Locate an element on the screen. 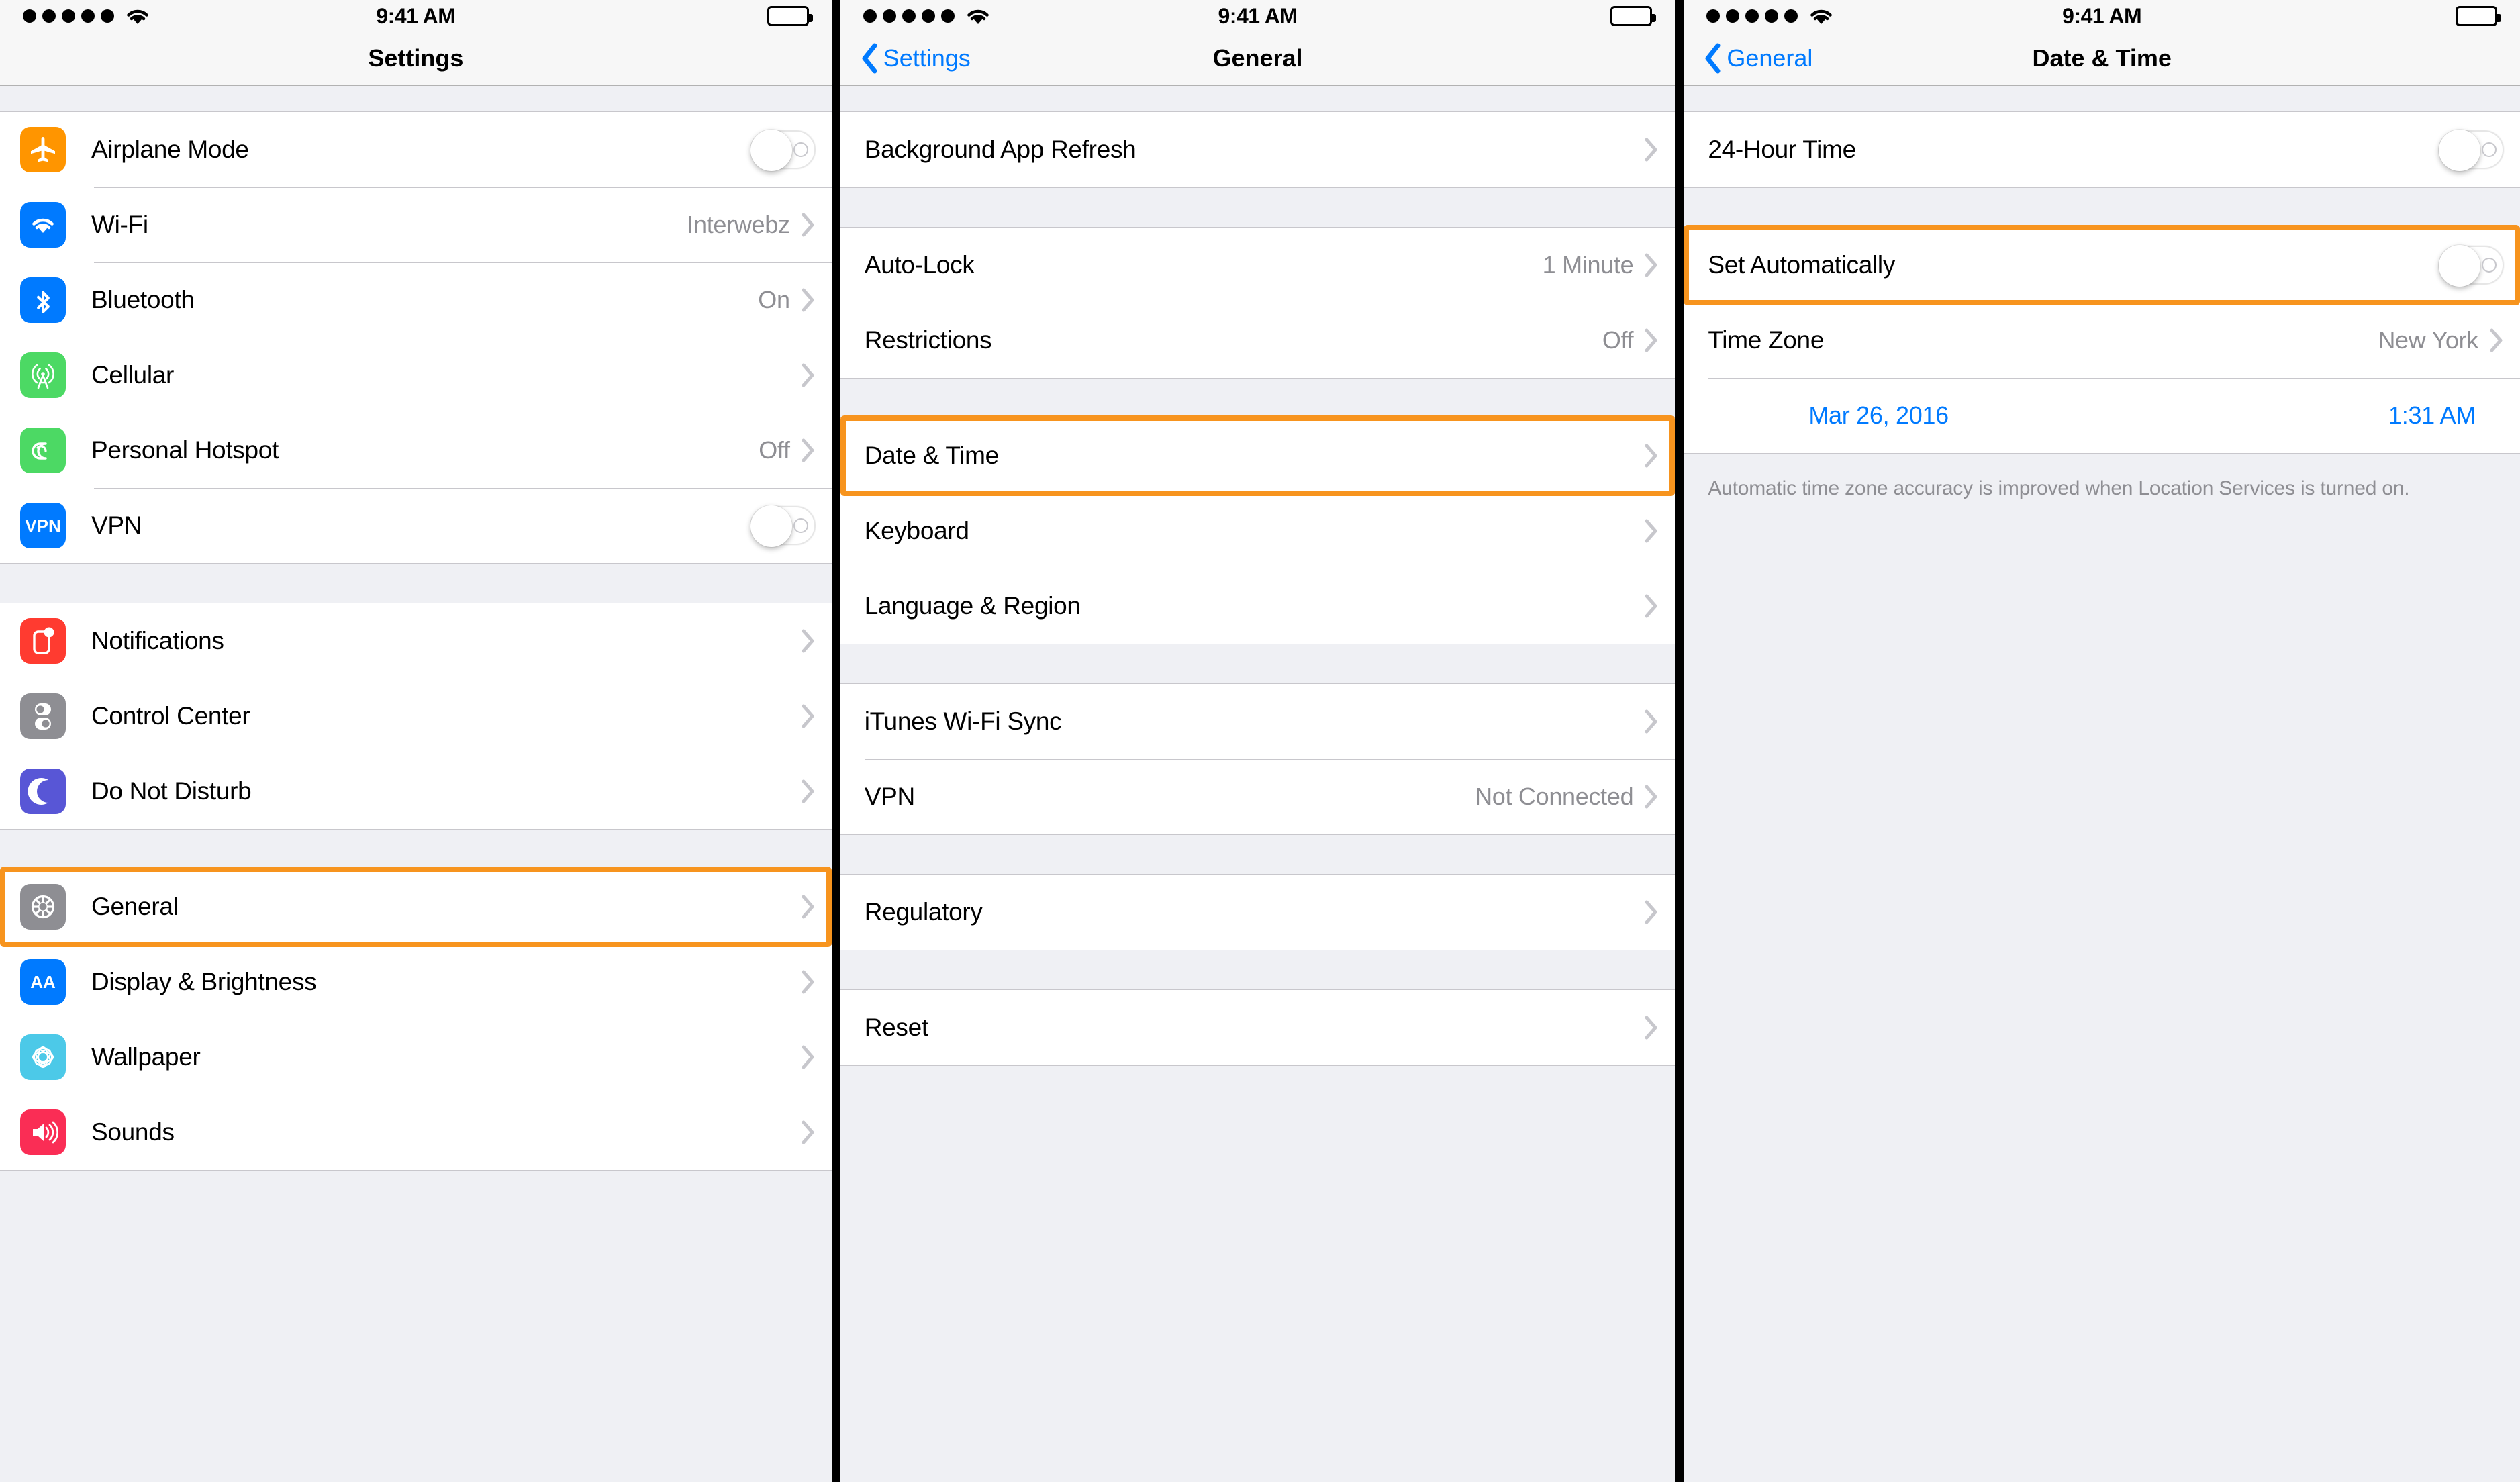  list-item-keyboard: Keyboard is located at coordinates (1258, 531).